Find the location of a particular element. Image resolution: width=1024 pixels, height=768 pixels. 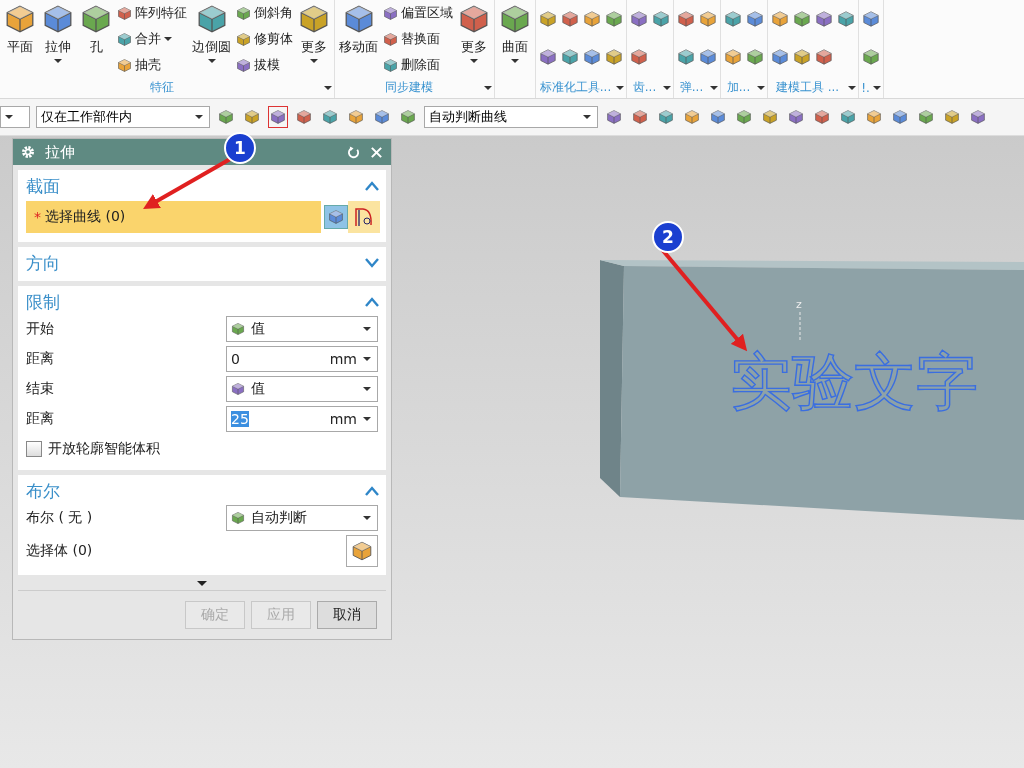

select-body-button is located at coordinates (362, 551).